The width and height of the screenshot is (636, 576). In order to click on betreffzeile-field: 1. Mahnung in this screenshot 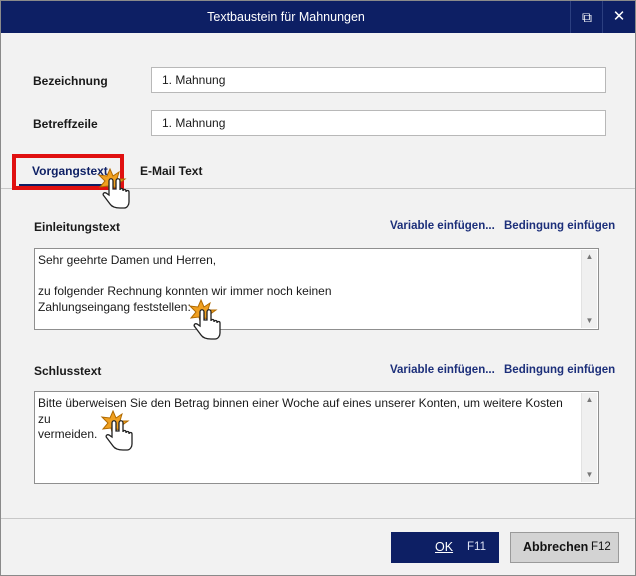, I will do `click(378, 123)`.